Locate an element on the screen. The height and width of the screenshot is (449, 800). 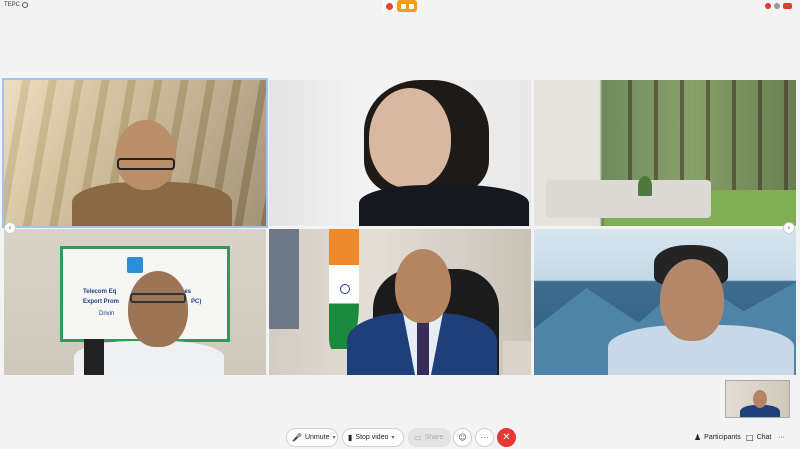
reactions-button: ☺ is located at coordinates (462, 437).